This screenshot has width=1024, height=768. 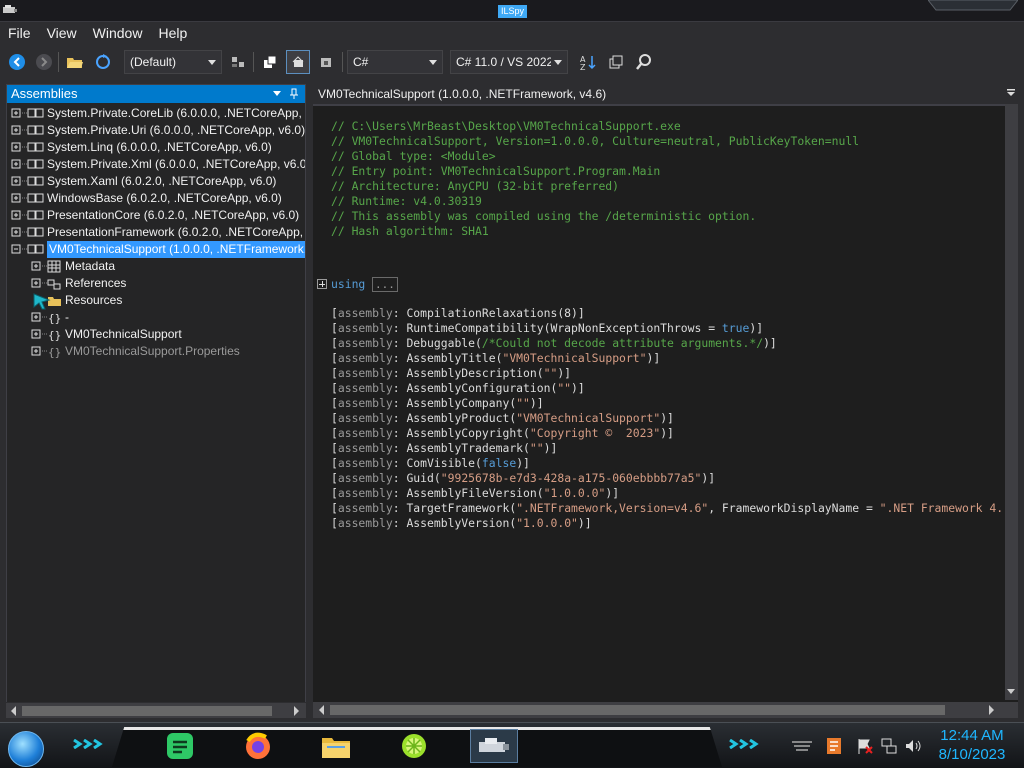 I want to click on panel-menu-chevron-icon, so click(x=277, y=93).